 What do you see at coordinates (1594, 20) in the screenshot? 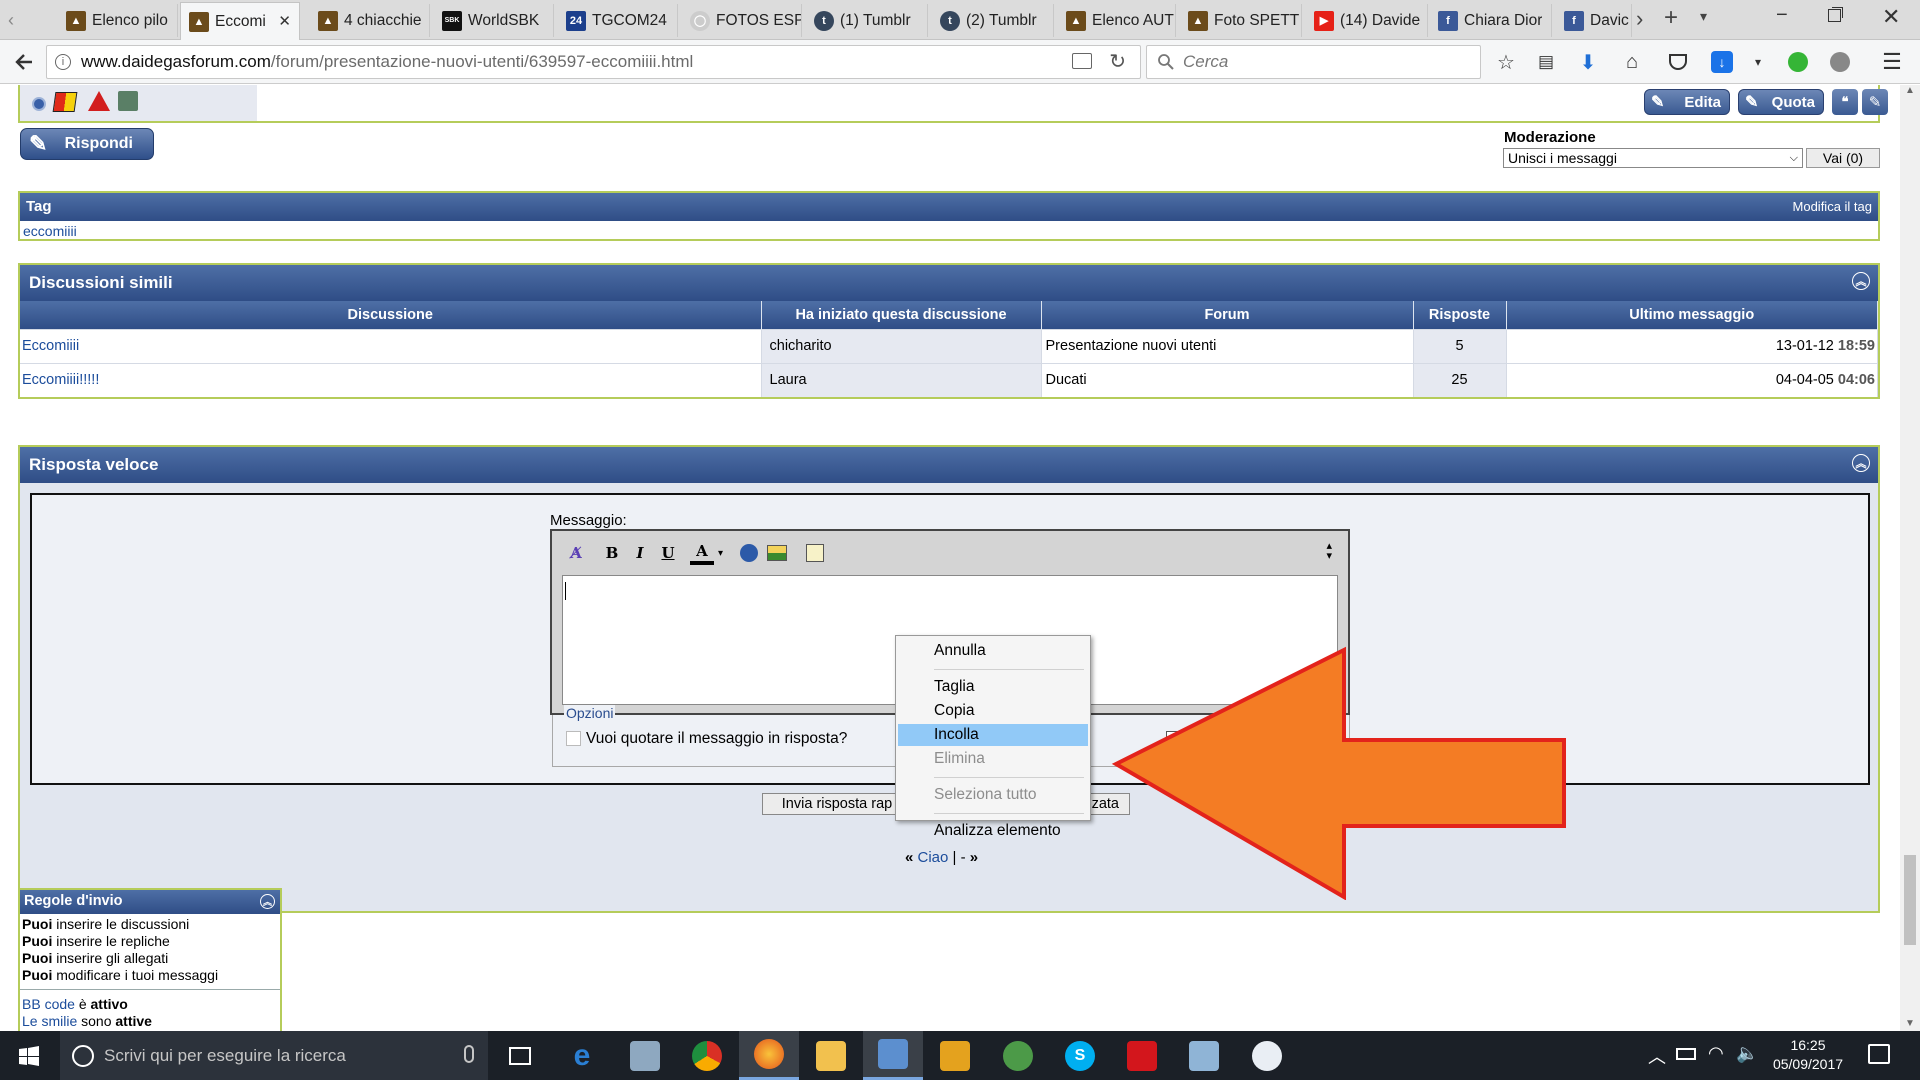
I see `tab: f Davic` at bounding box center [1594, 20].